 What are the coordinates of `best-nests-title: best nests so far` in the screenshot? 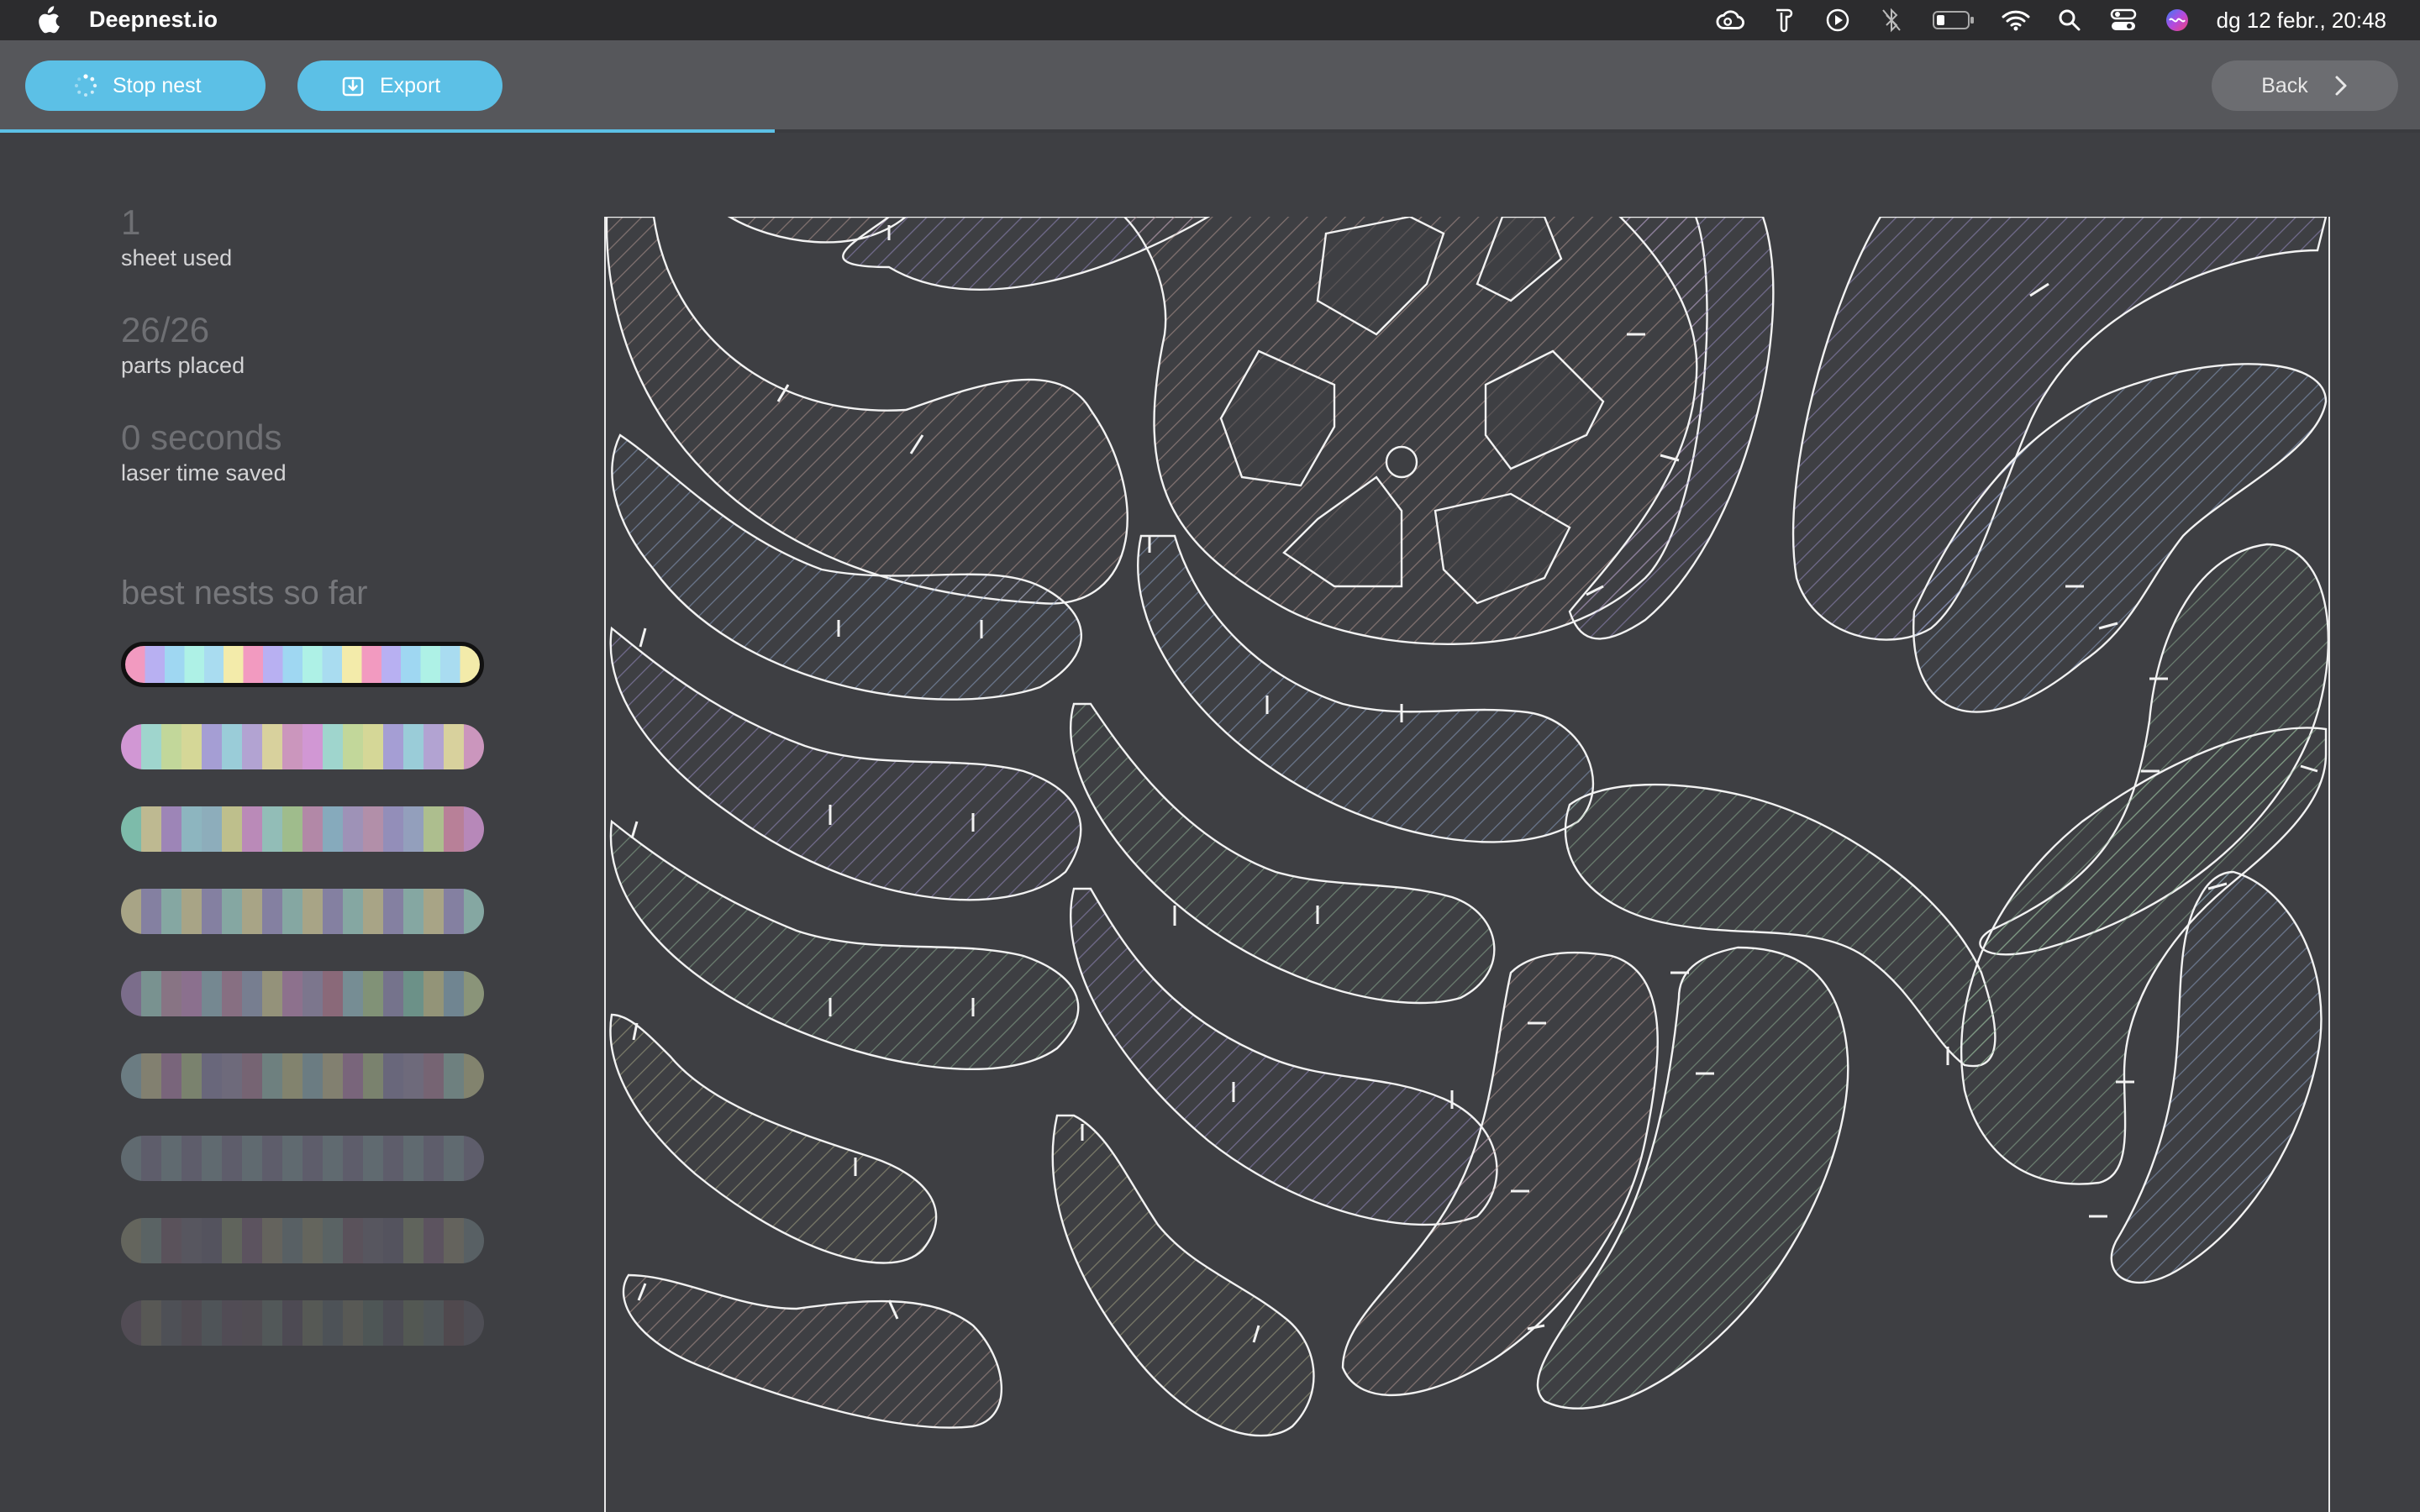 It's located at (244, 593).